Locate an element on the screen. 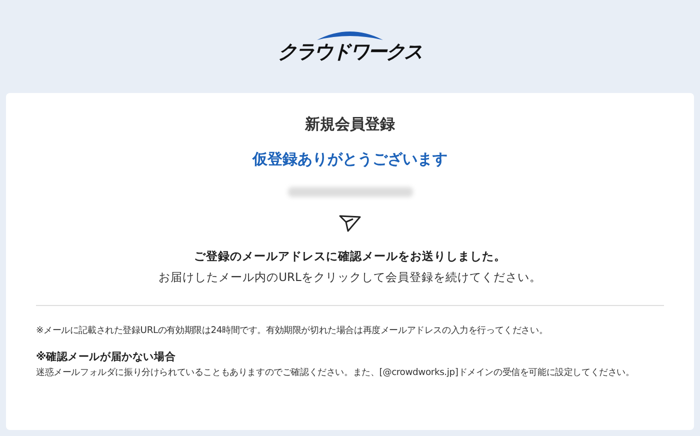 This screenshot has width=700, height=436. note-text: ※メールに記載された登録URLの有効期限は24時間です。有効期限が切れた場合は再度メールアドレスの入力を行ってください。 is located at coordinates (292, 331).